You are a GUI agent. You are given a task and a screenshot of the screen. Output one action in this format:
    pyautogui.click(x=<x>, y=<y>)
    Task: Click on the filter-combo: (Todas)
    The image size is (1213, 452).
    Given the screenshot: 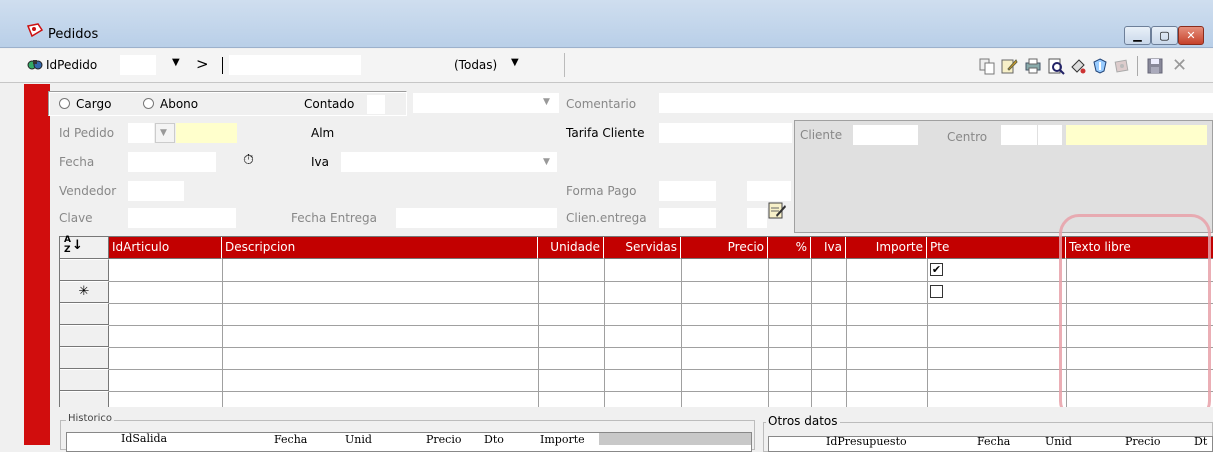 What is the action you would take?
    pyautogui.click(x=475, y=65)
    